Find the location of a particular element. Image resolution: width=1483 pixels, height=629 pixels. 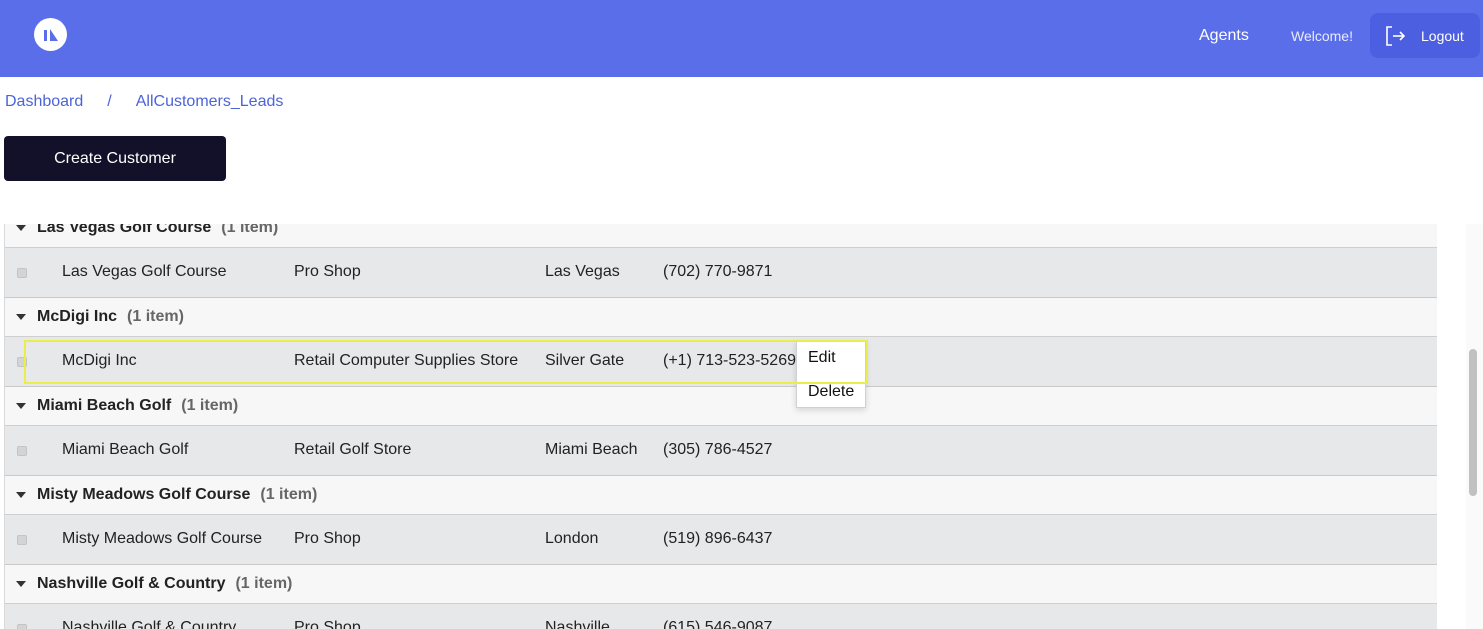

cell-name: Misty Meadows Golf Course is located at coordinates (162, 538).